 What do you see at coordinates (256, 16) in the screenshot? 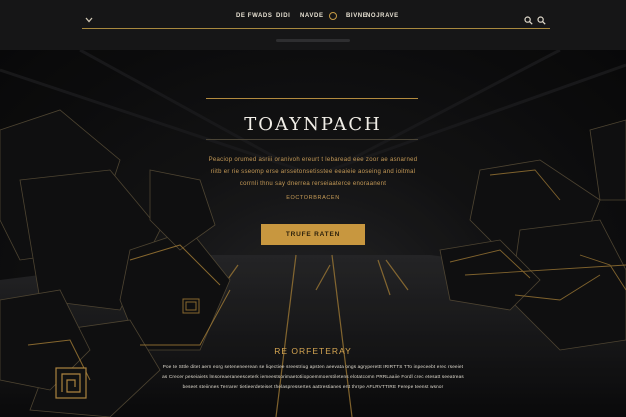
I see `nav-link-1: DE FWADS` at bounding box center [256, 16].